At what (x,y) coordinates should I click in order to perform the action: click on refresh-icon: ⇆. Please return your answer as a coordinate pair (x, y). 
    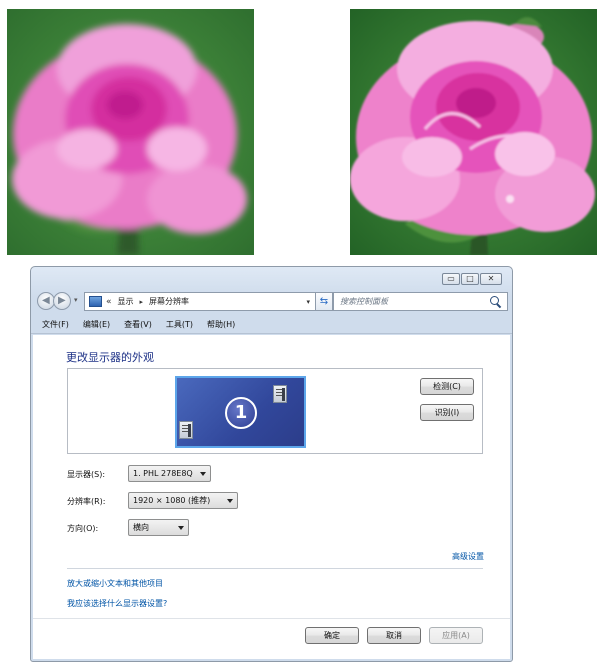
    Looking at the image, I should click on (324, 301).